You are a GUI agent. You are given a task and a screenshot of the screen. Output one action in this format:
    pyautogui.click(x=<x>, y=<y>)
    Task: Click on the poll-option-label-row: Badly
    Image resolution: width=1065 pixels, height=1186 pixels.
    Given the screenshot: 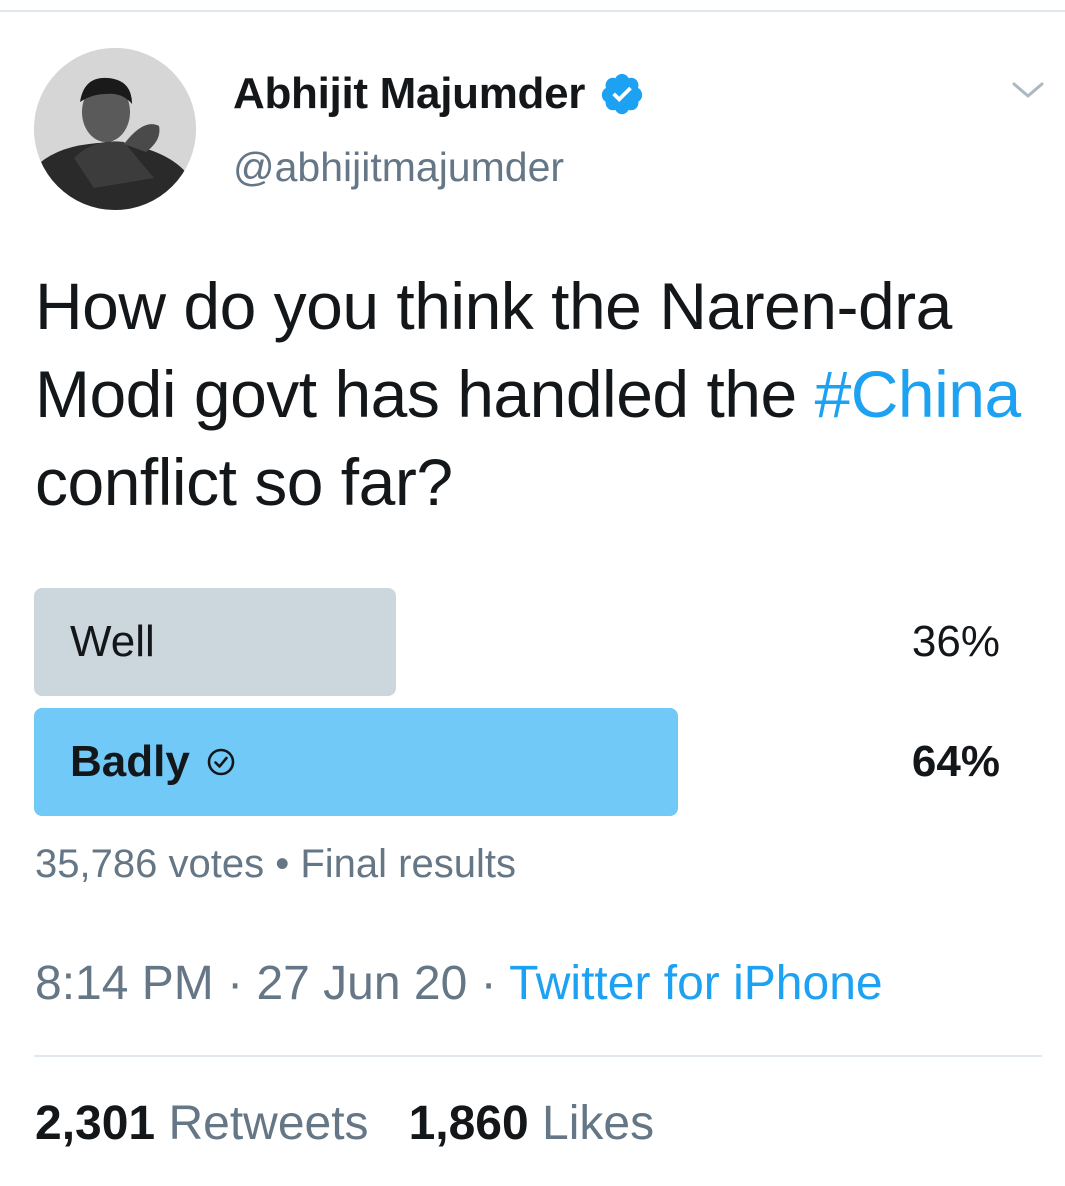 What is the action you would take?
    pyautogui.click(x=153, y=762)
    